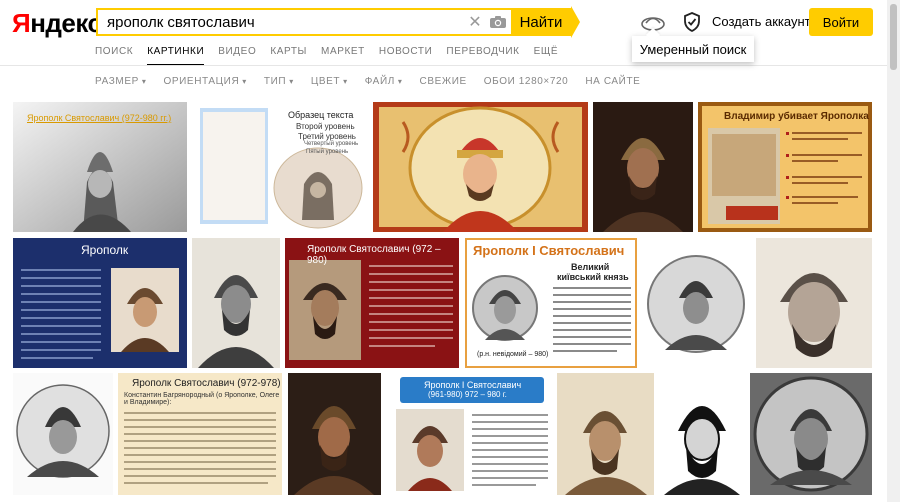  What do you see at coordinates (288, 55) in the screenshot?
I see `nav-maps: КАРТЫ` at bounding box center [288, 55].